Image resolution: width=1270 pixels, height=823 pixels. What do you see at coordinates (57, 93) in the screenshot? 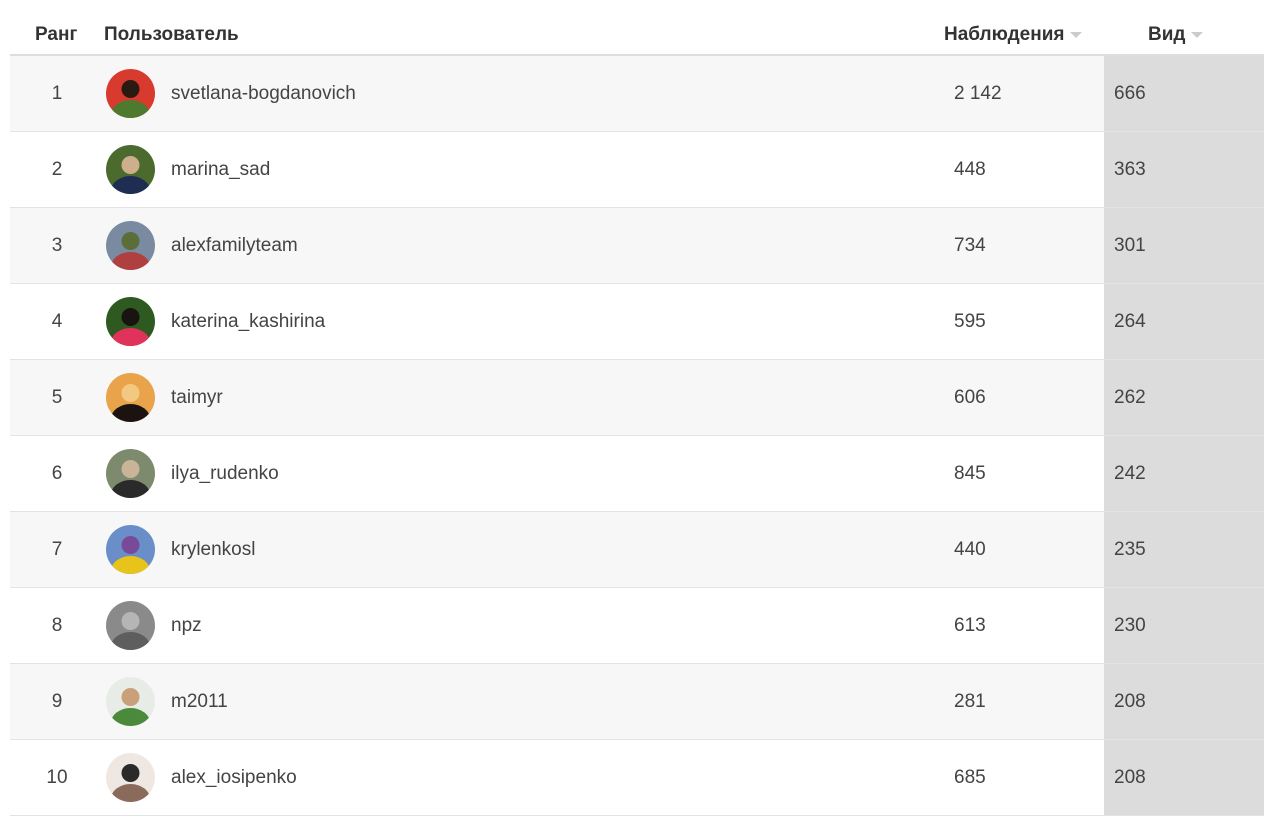
I see `rank-cell: 1` at bounding box center [57, 93].